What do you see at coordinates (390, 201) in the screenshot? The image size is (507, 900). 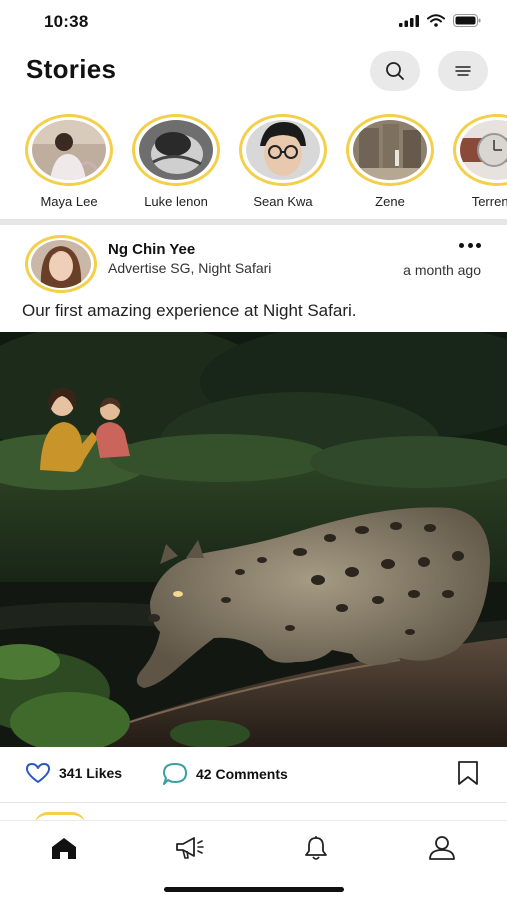 I see `story-label: Zene` at bounding box center [390, 201].